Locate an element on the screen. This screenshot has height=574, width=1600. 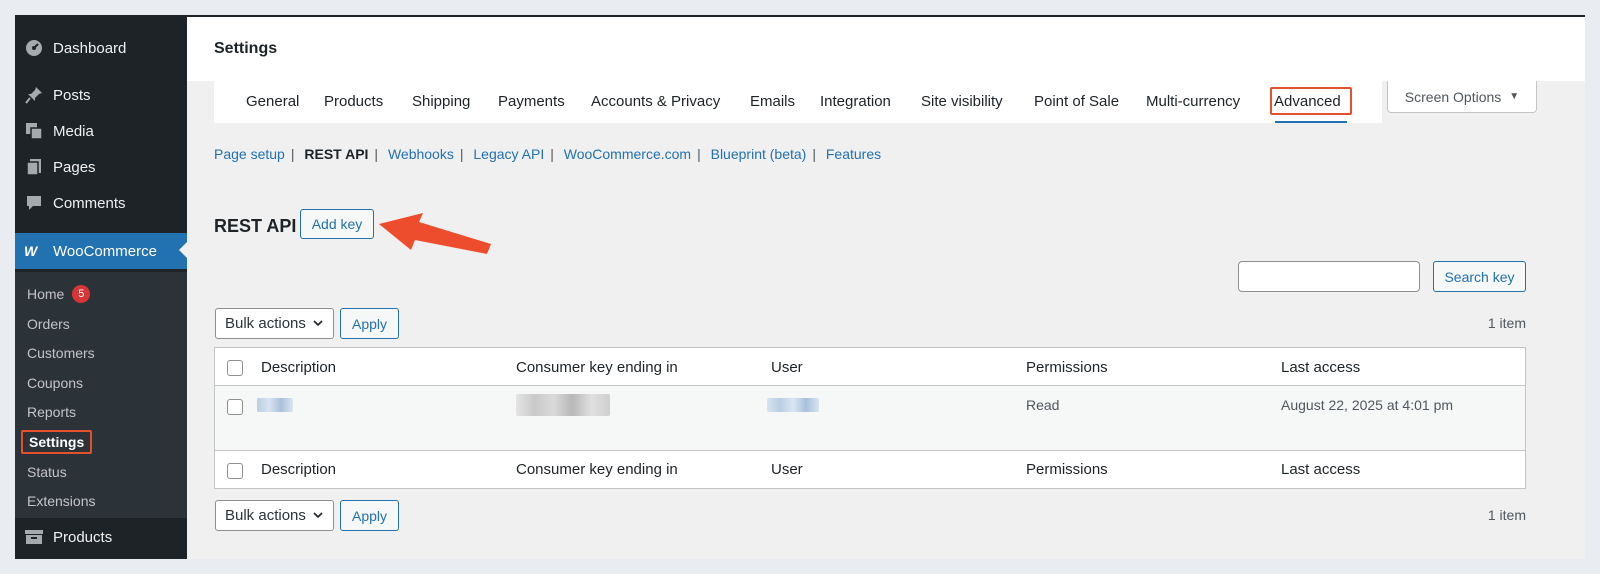
tab-multi-currency: Multi-currency is located at coordinates (1193, 101).